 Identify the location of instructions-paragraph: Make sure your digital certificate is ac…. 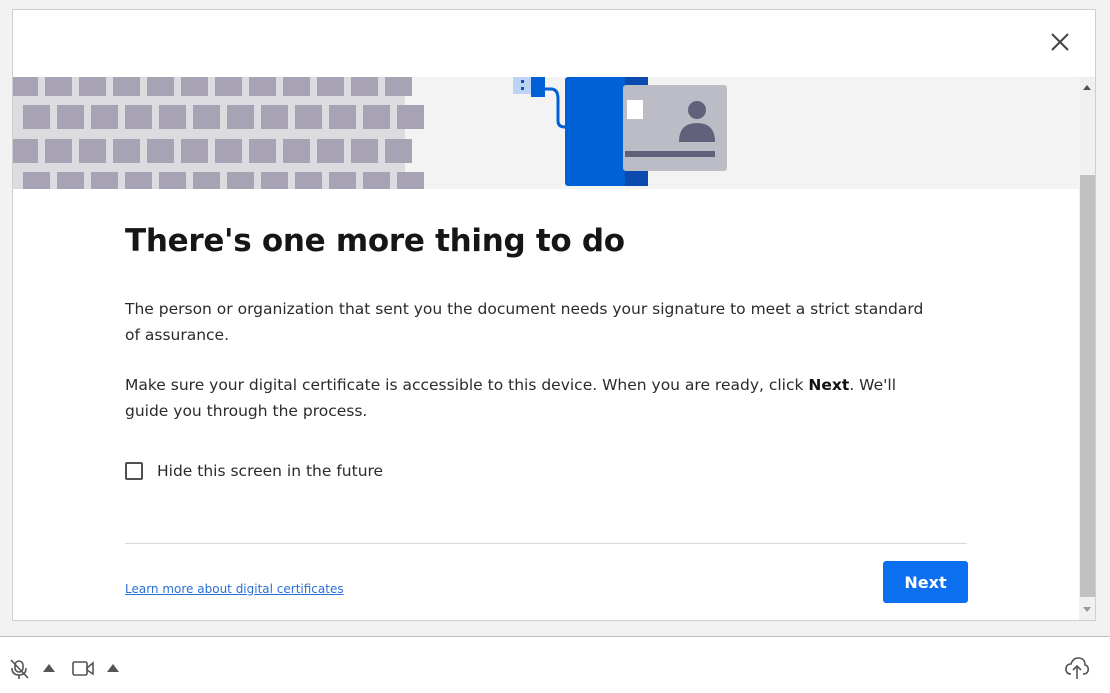
(525, 398).